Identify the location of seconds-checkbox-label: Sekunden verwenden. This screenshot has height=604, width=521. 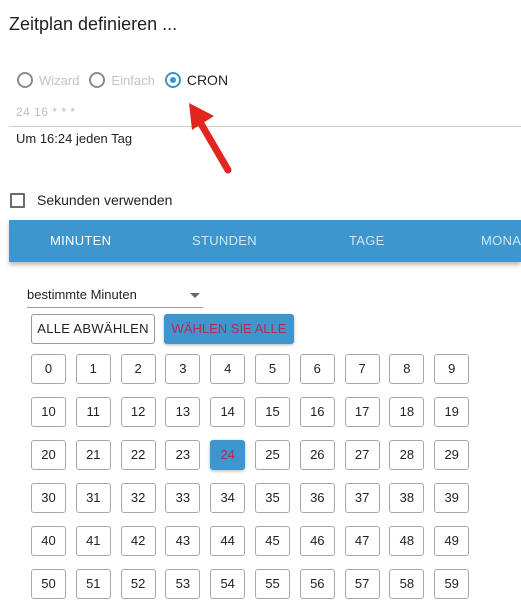
(105, 200).